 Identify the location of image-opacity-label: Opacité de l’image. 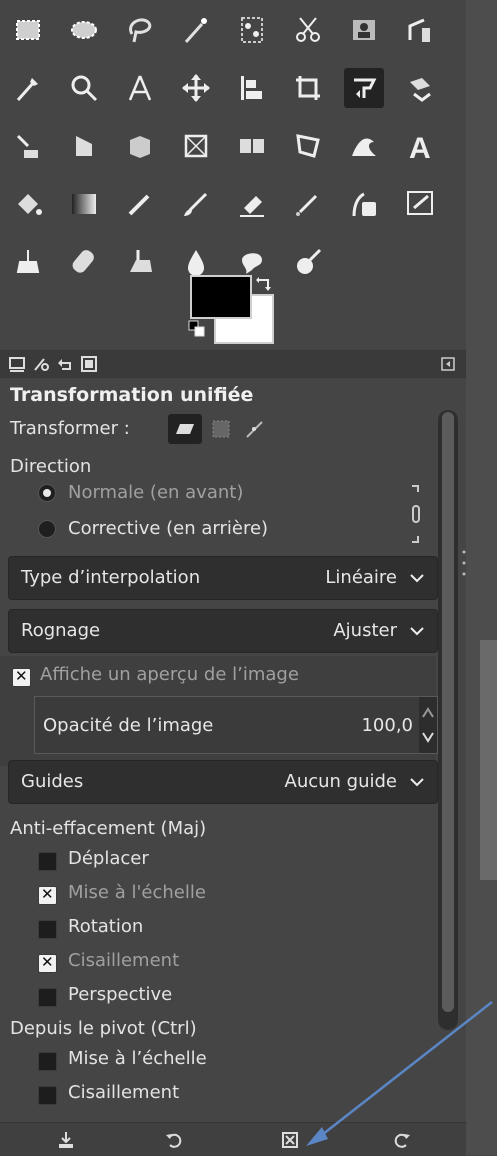
(128, 725).